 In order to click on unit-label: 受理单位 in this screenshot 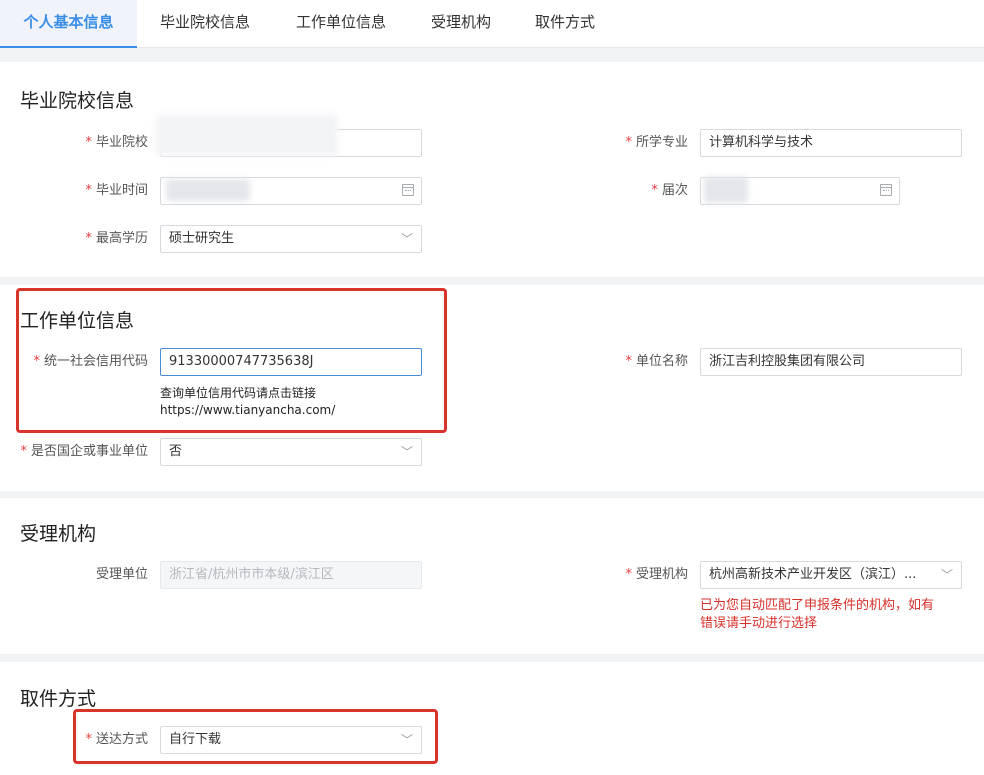, I will do `click(121, 574)`.